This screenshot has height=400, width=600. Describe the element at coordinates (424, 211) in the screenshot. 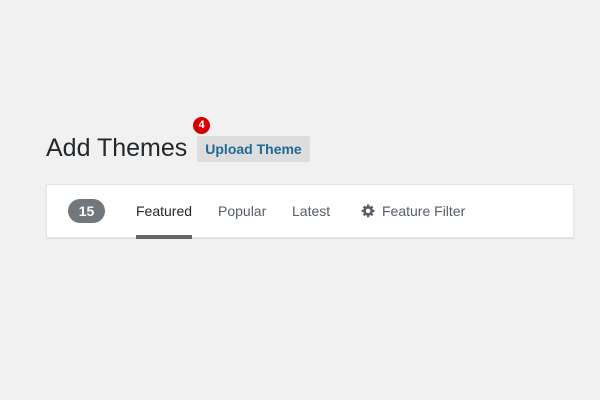

I see `feature-filter-label: Feature Filter` at that location.